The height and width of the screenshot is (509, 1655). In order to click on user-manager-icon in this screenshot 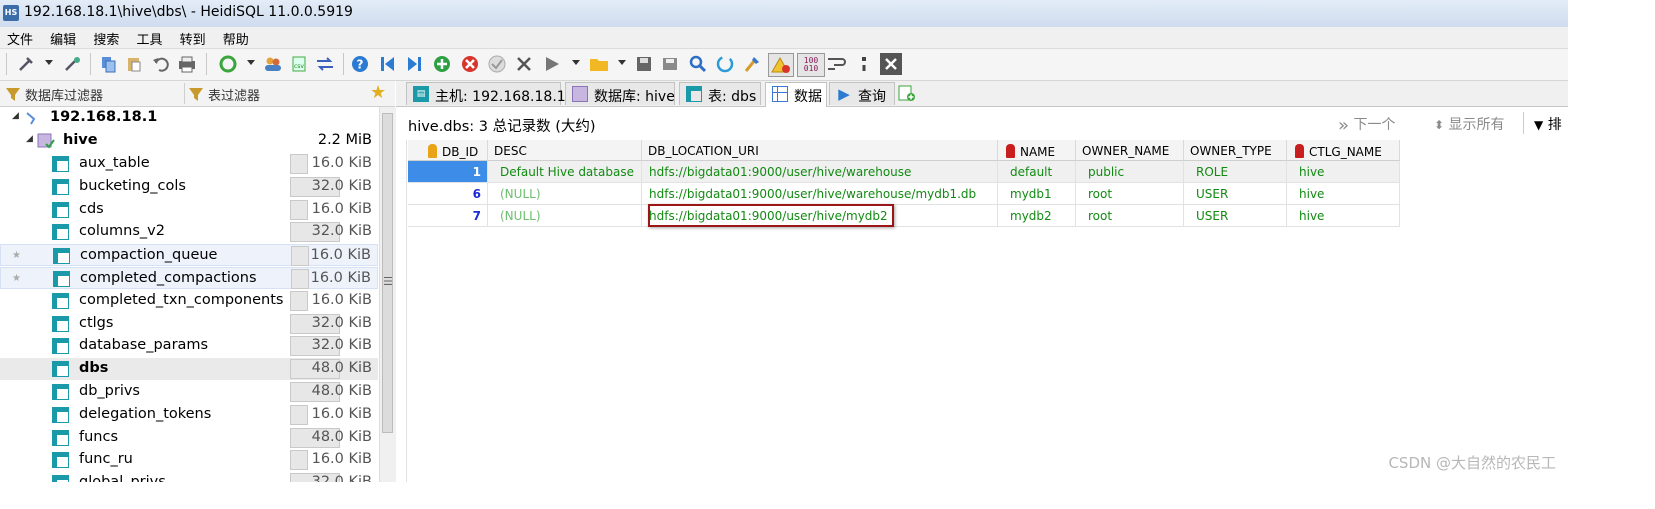, I will do `click(273, 64)`.